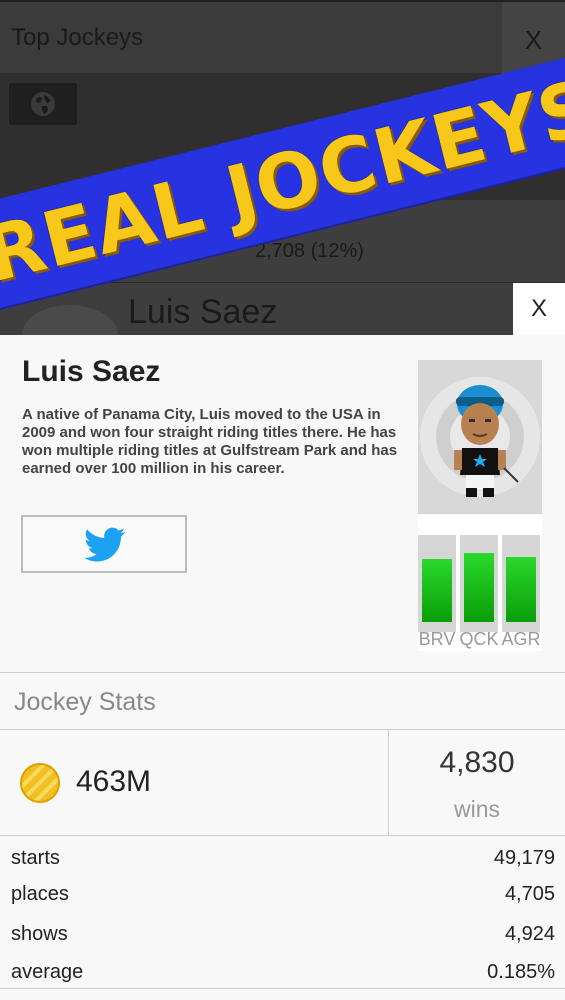  I want to click on jockey-name: Luis Saez, so click(91, 371).